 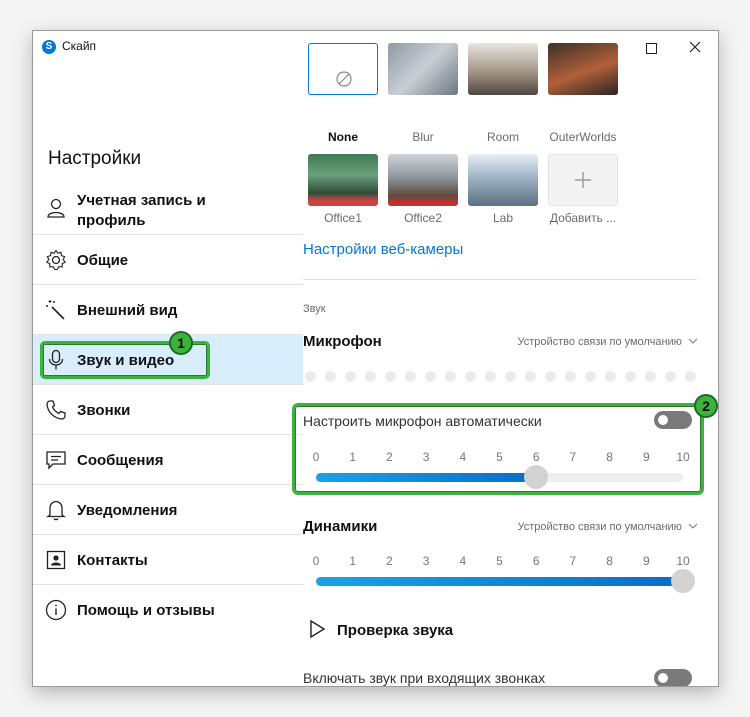 I want to click on nav-item-appearance: Внешний вид, so click(x=168, y=310).